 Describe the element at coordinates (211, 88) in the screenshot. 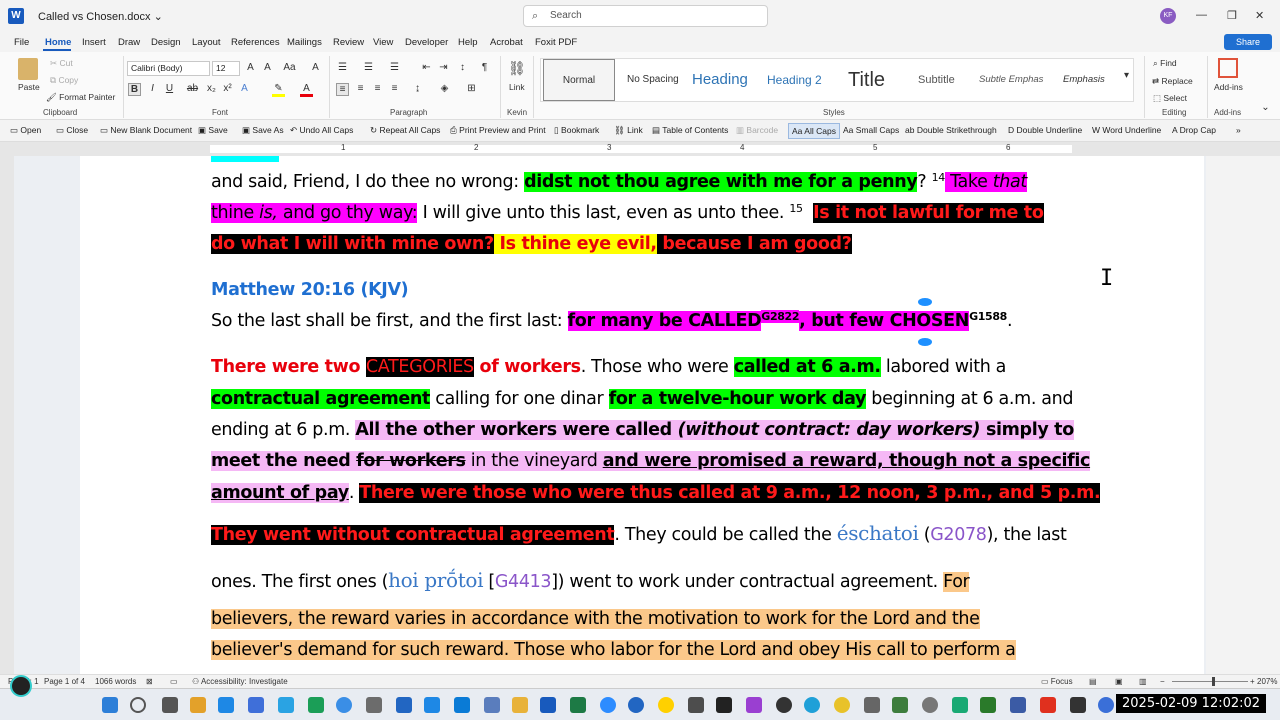

I see `subscript-icon: x₂` at that location.